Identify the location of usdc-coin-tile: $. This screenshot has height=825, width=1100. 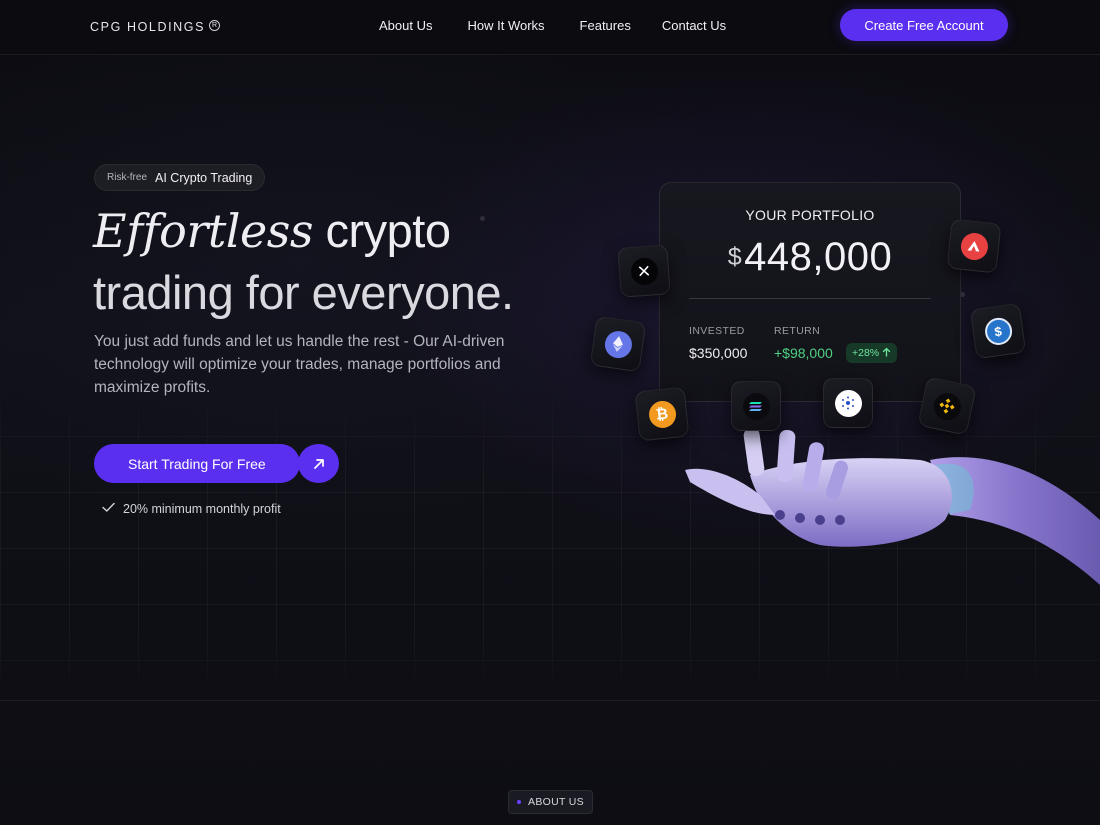
(998, 331).